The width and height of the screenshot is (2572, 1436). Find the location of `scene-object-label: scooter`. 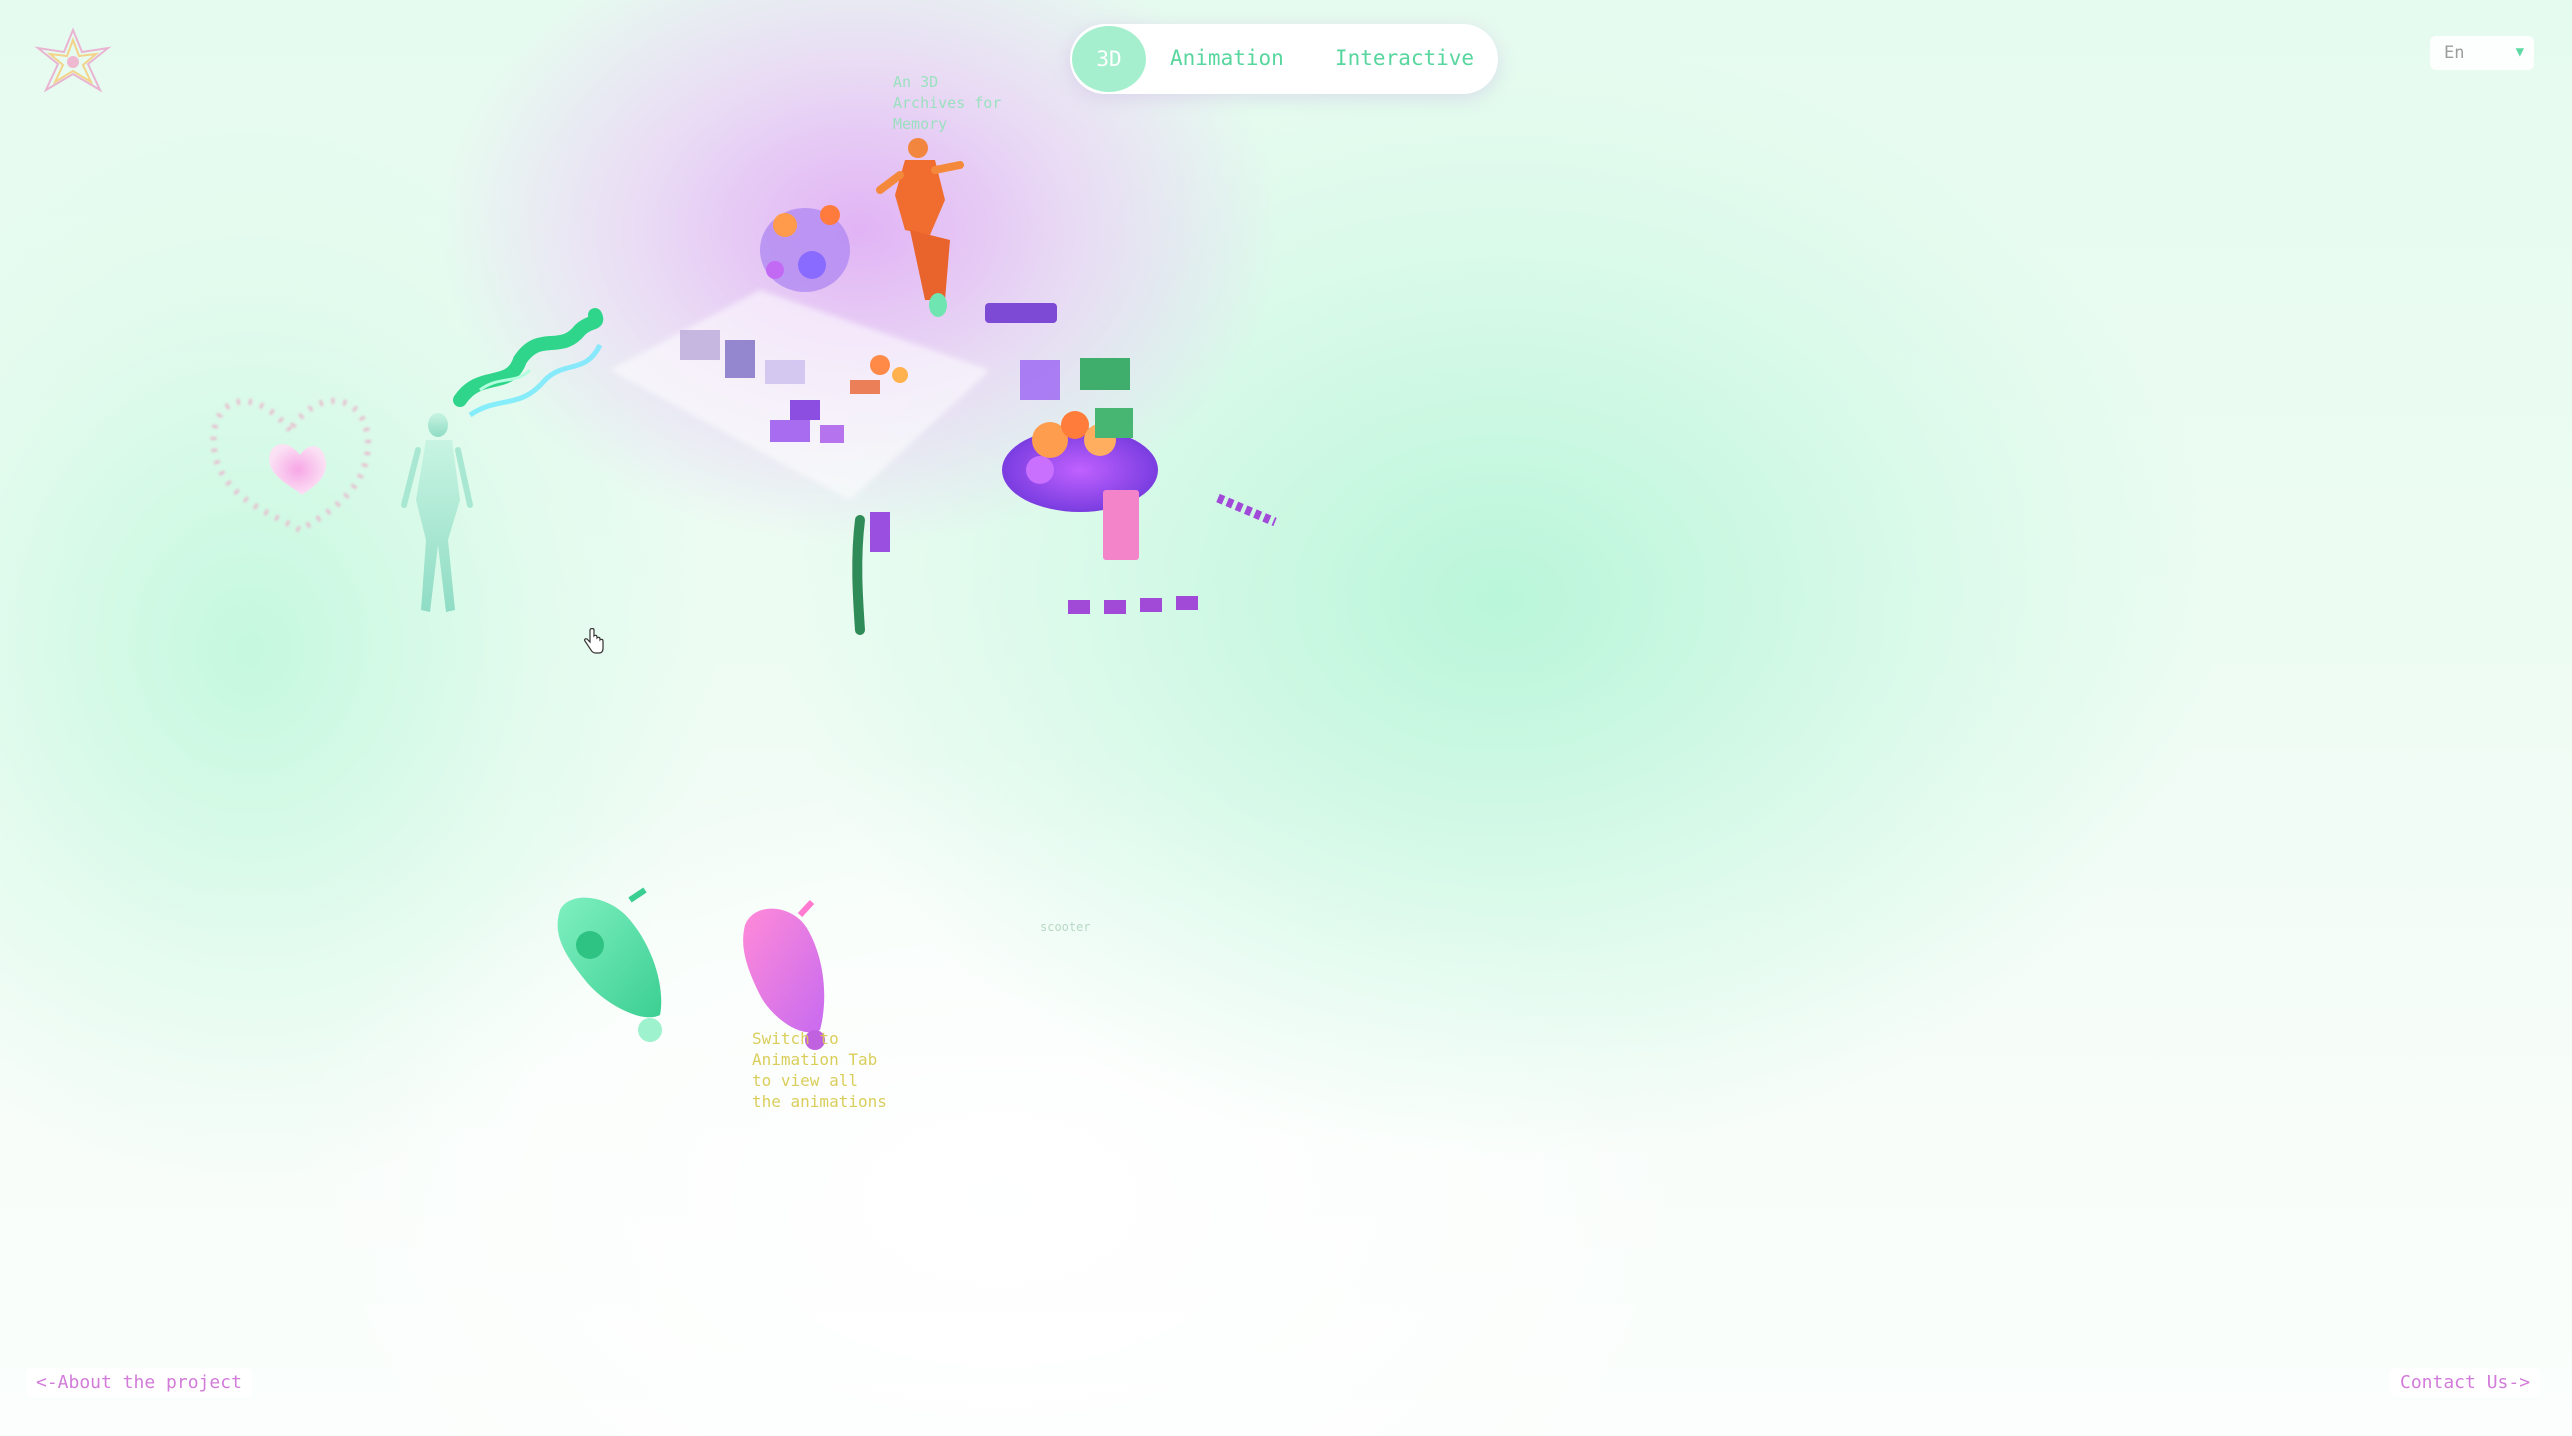

scene-object-label: scooter is located at coordinates (1065, 927).